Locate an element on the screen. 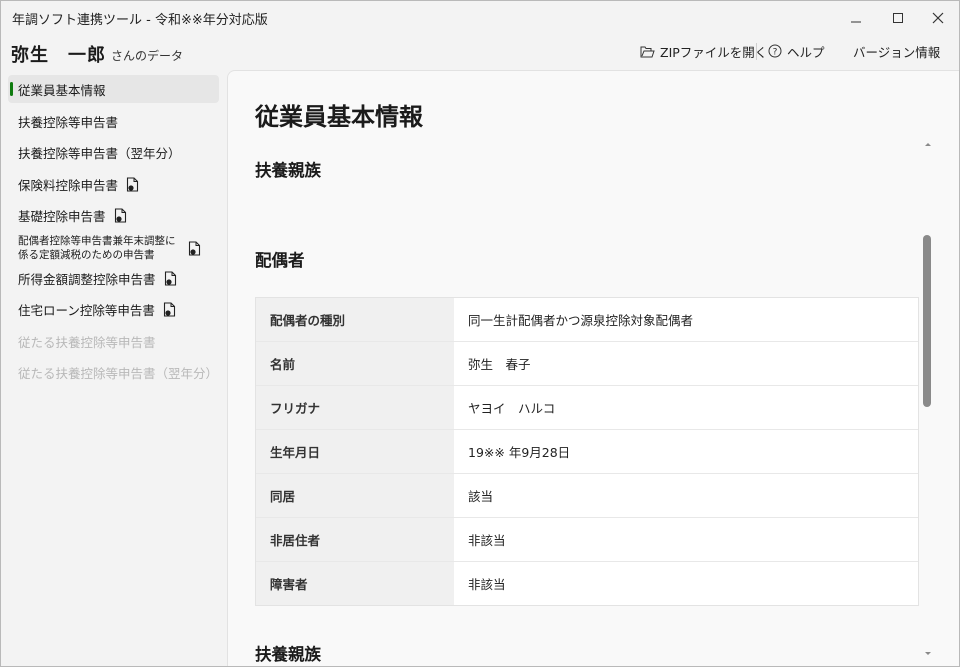 The height and width of the screenshot is (667, 960). section-heading-dependents: 扶養親族 is located at coordinates (288, 170).